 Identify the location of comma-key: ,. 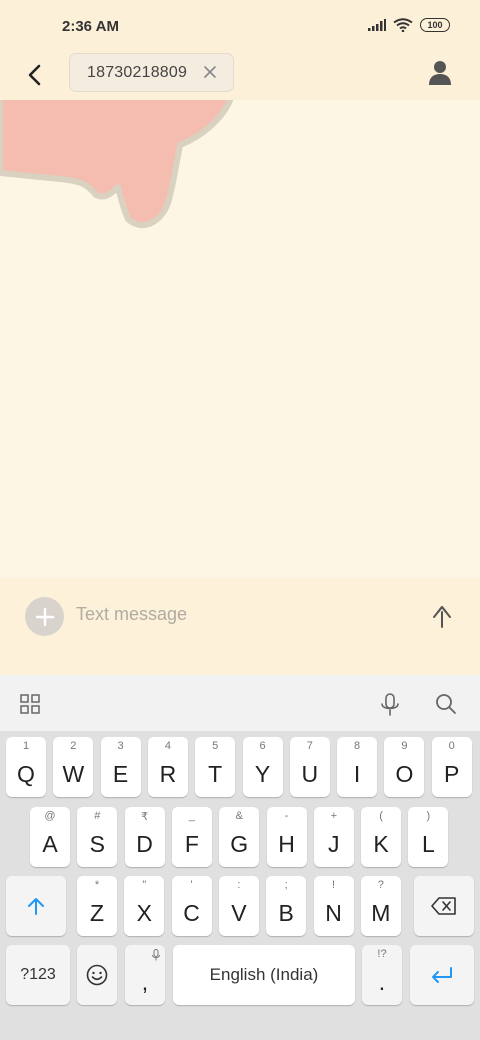
(145, 975).